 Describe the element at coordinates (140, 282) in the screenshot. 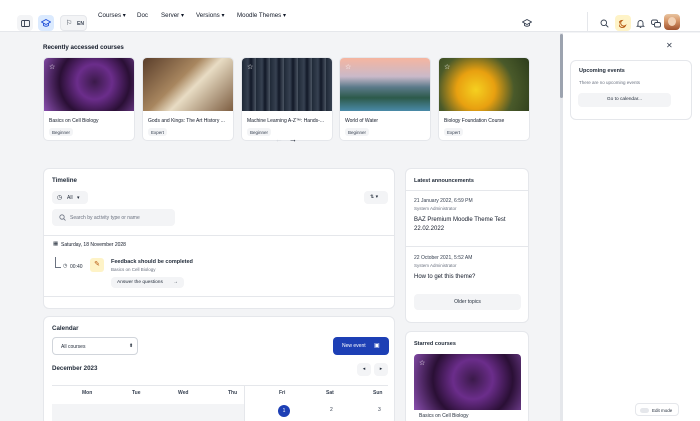

I see `action-label: Answer the questions` at that location.